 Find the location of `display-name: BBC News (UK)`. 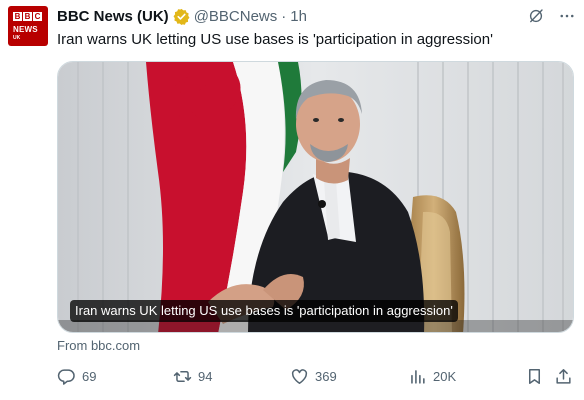

display-name: BBC News (UK) is located at coordinates (113, 16).